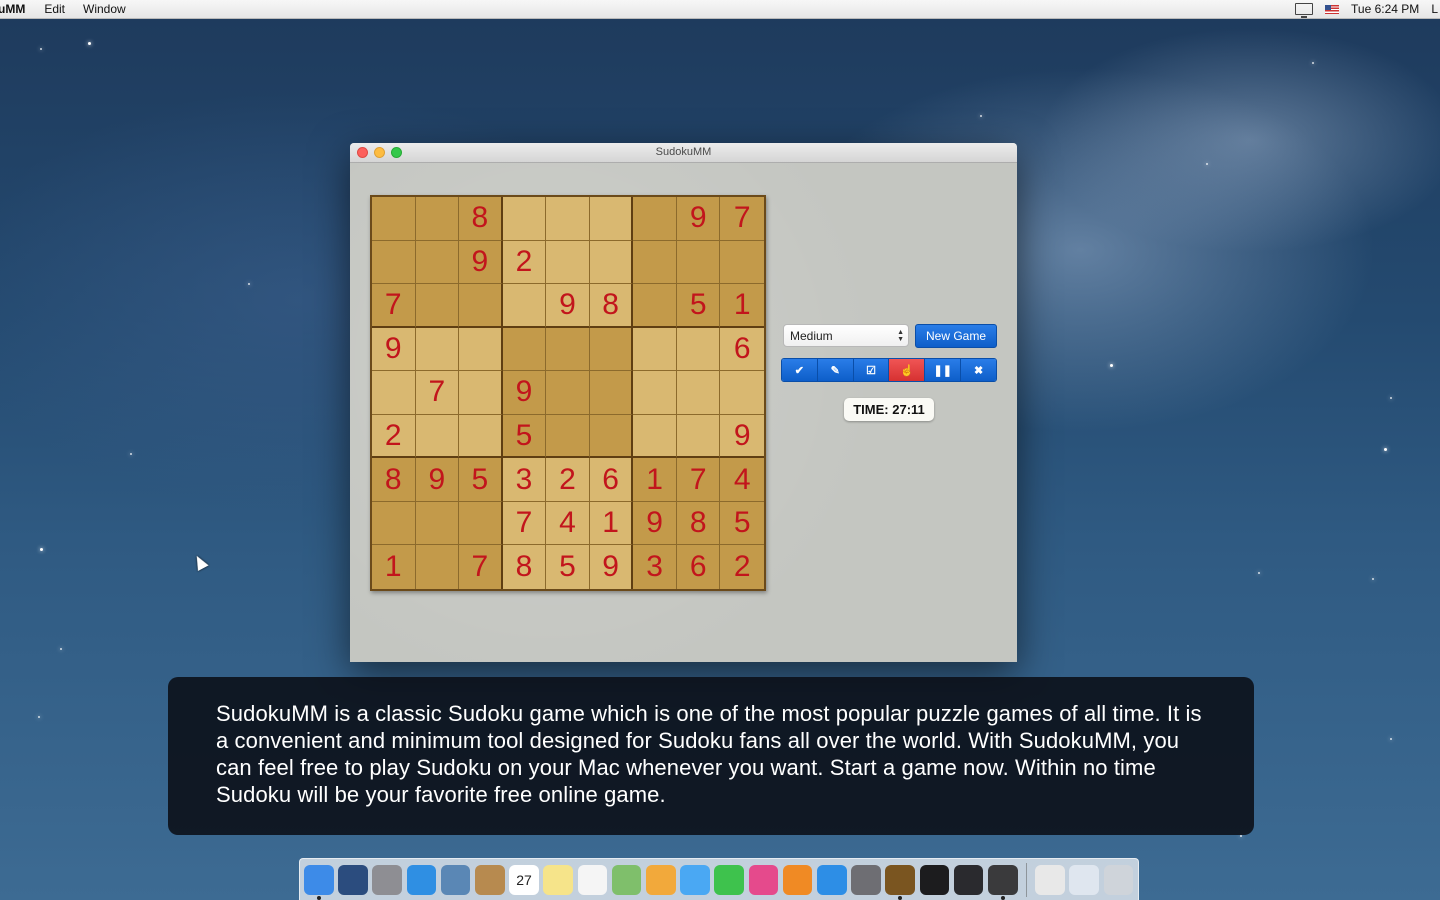  What do you see at coordinates (626, 879) in the screenshot?
I see `maps-icon` at bounding box center [626, 879].